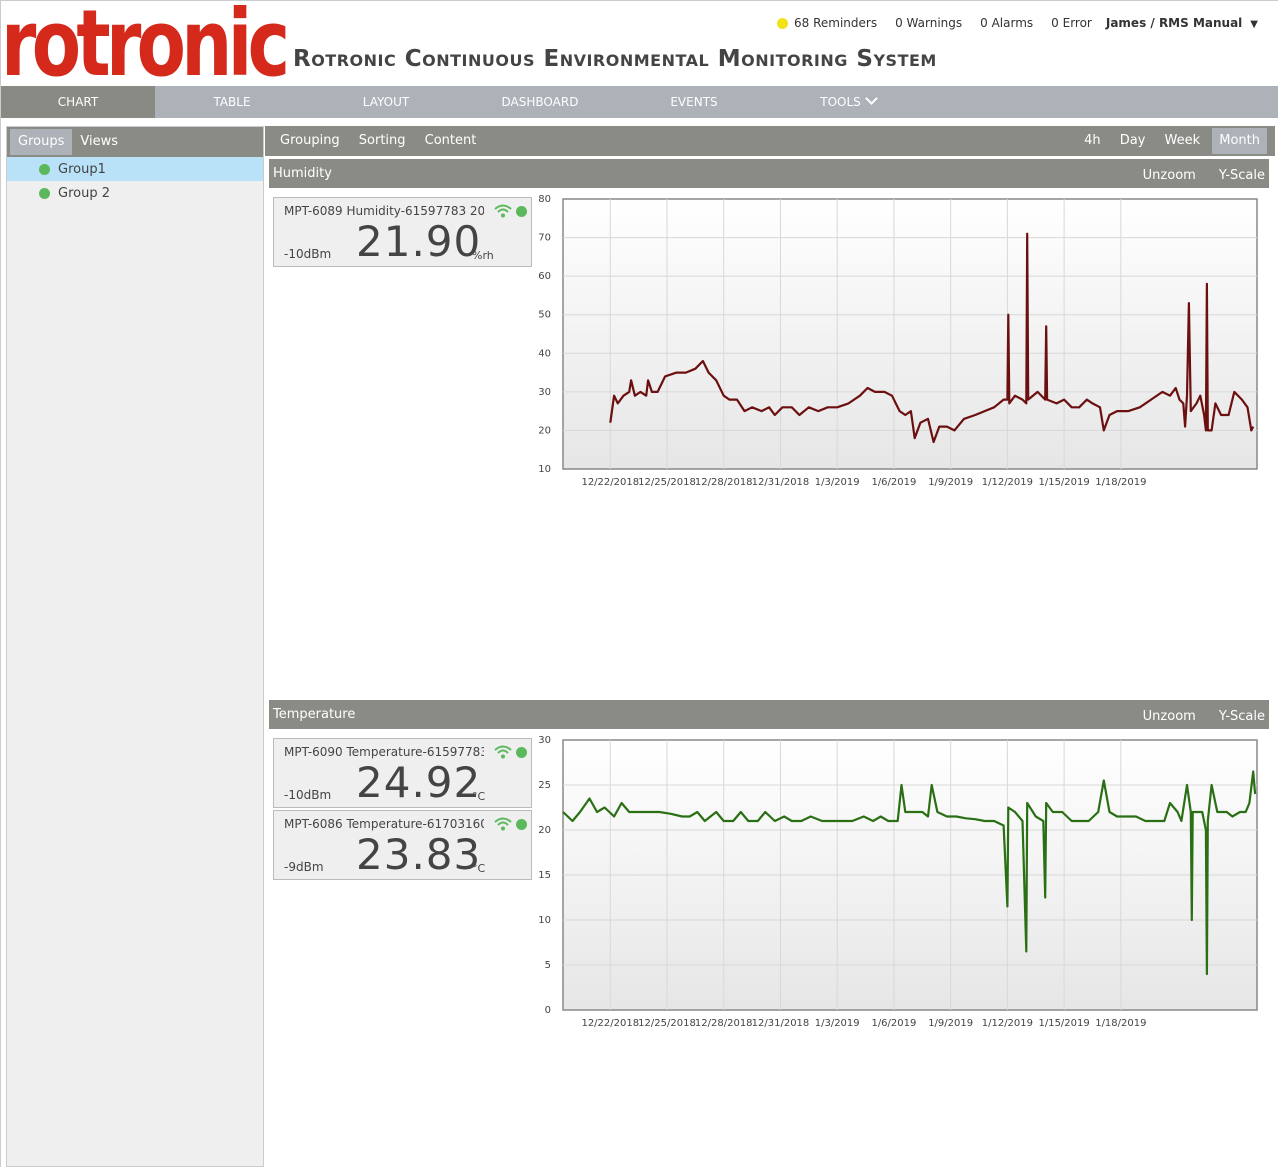 This screenshot has width=1278, height=1167. What do you see at coordinates (1092, 141) in the screenshot?
I see `range-4h-button: 4h` at bounding box center [1092, 141].